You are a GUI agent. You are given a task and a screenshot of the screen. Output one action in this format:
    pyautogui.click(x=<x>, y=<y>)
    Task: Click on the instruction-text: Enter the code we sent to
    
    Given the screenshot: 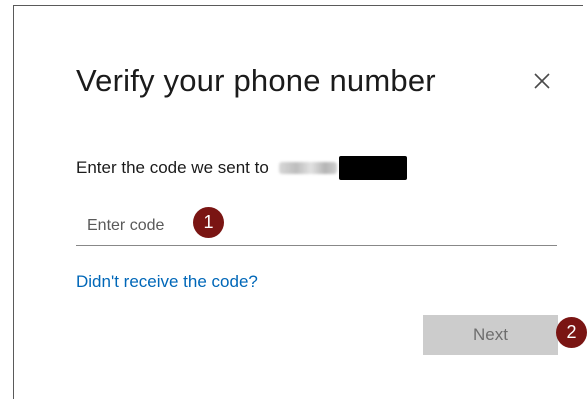 What is the action you would take?
    pyautogui.click(x=172, y=167)
    